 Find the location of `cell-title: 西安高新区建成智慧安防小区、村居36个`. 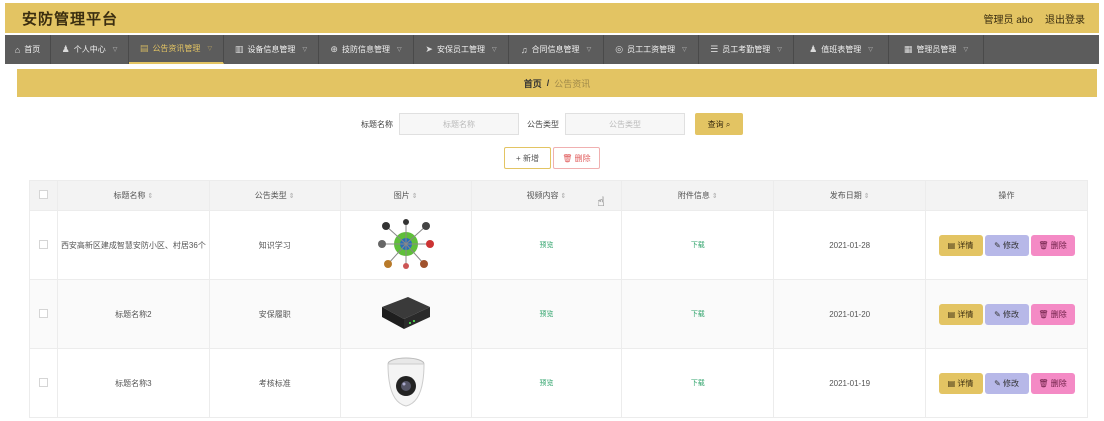

cell-title: 西安高新区建成智慧安防小区、村居36个 is located at coordinates (133, 245).